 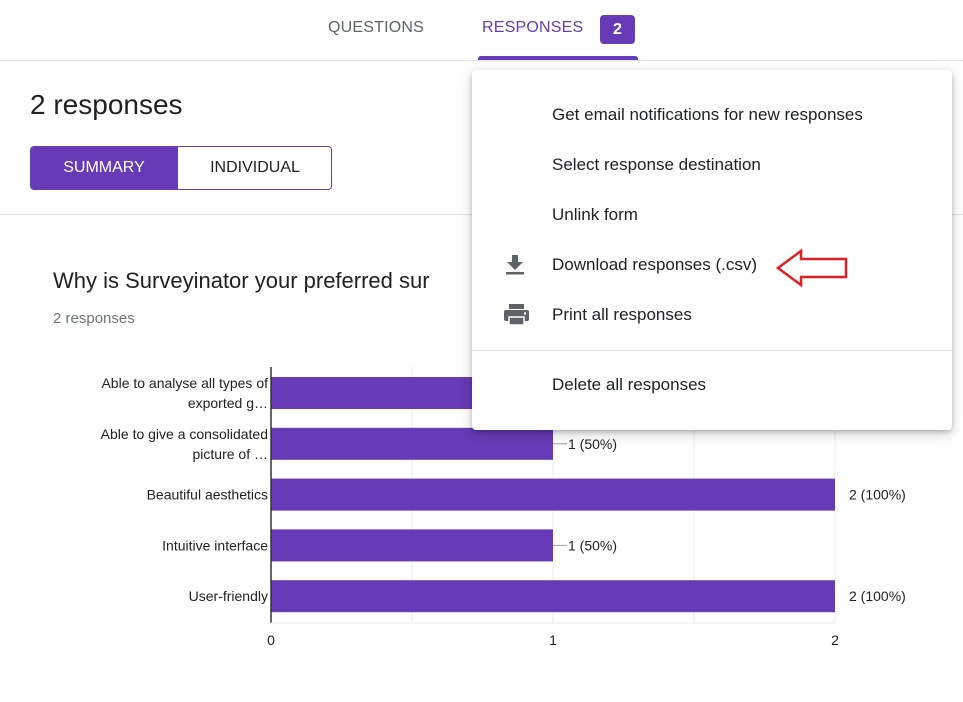 What do you see at coordinates (622, 314) in the screenshot?
I see `menu-item-label: Print all responses` at bounding box center [622, 314].